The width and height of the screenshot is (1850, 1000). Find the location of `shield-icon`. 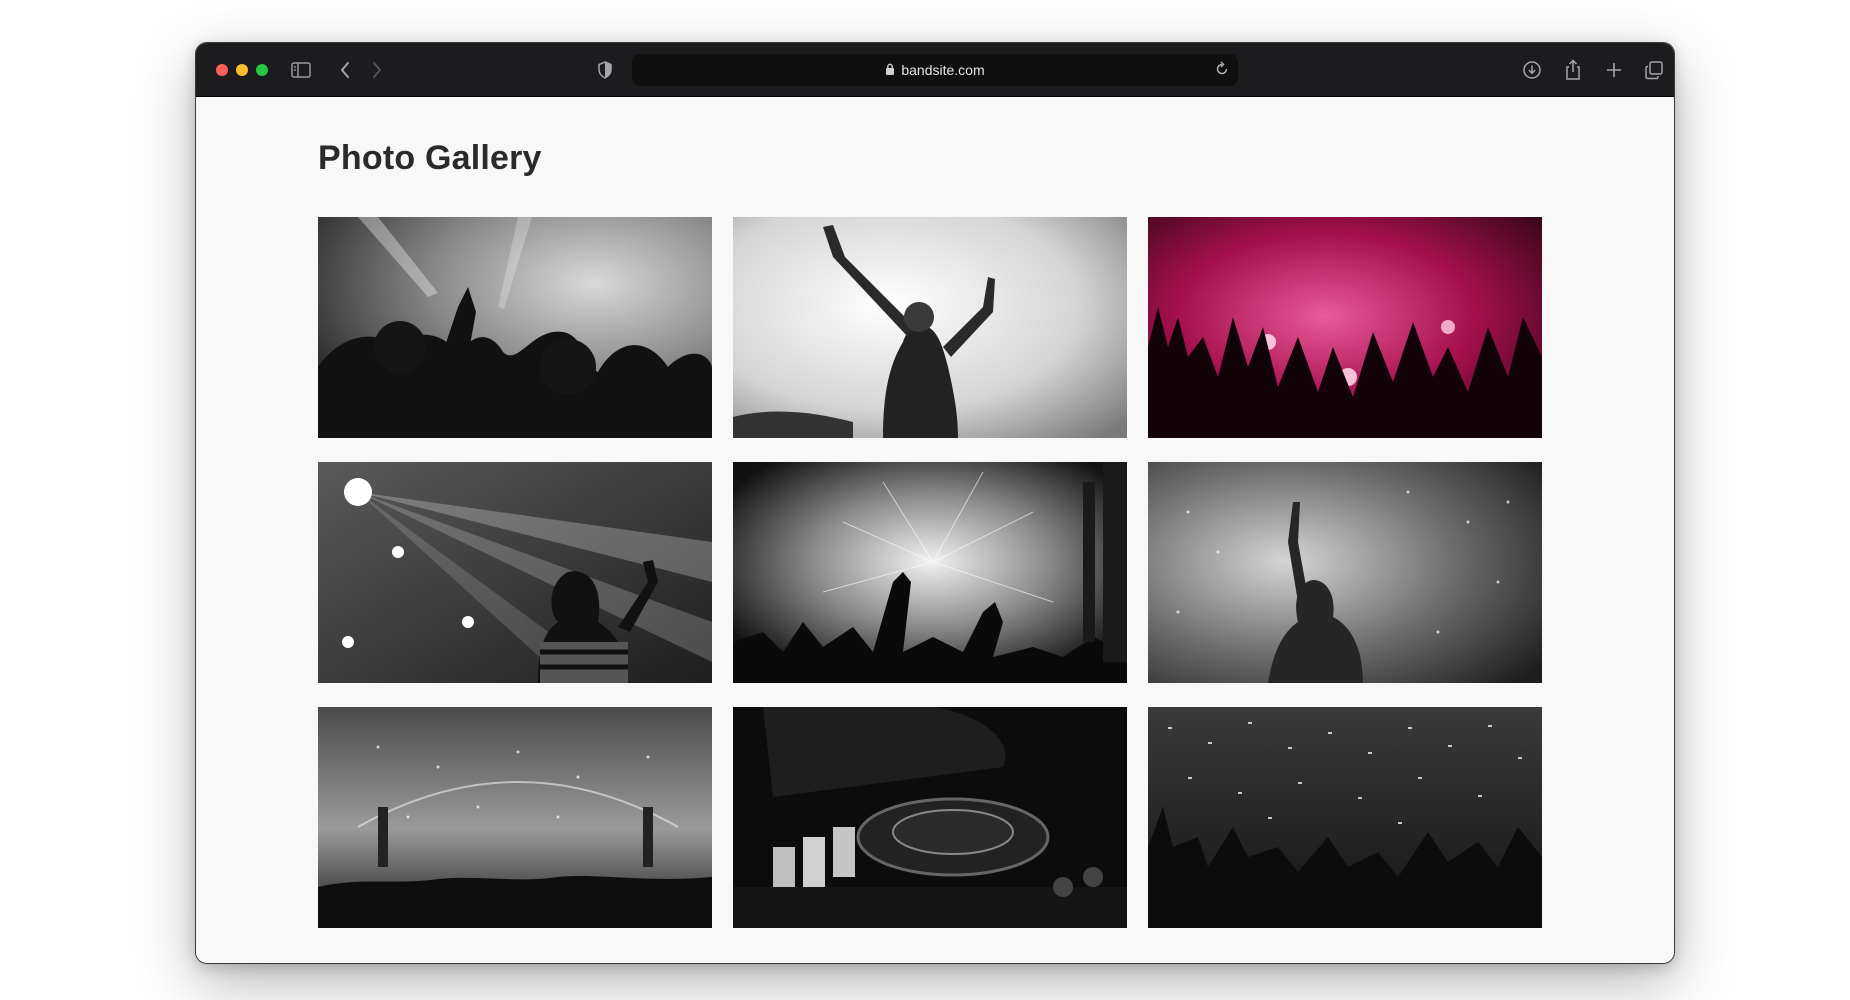

shield-icon is located at coordinates (605, 70).